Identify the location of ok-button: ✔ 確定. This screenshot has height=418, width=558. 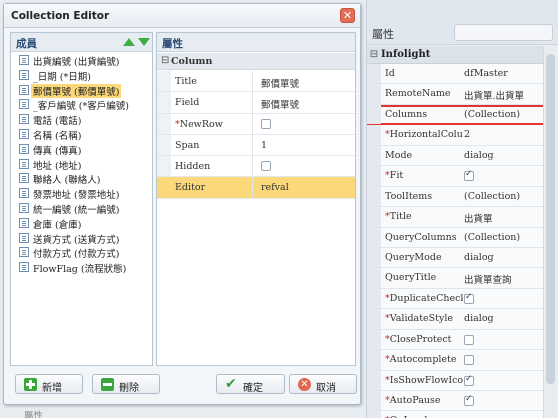
(250, 384).